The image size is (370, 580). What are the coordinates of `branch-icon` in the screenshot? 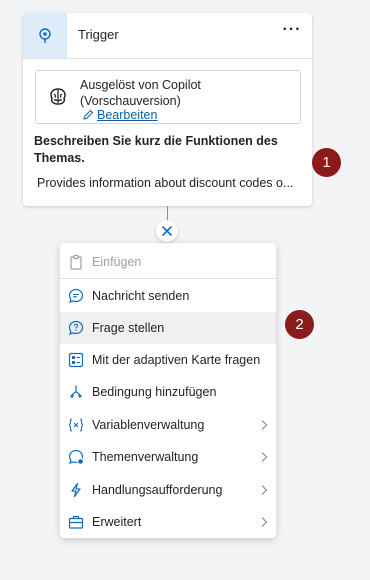 It's located at (76, 392).